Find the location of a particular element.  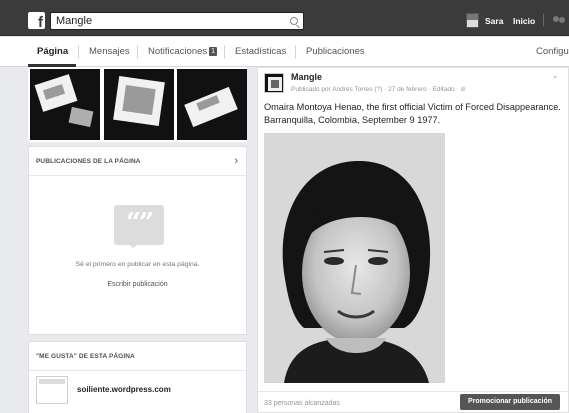

chevron-right-icon: › is located at coordinates (236, 161).